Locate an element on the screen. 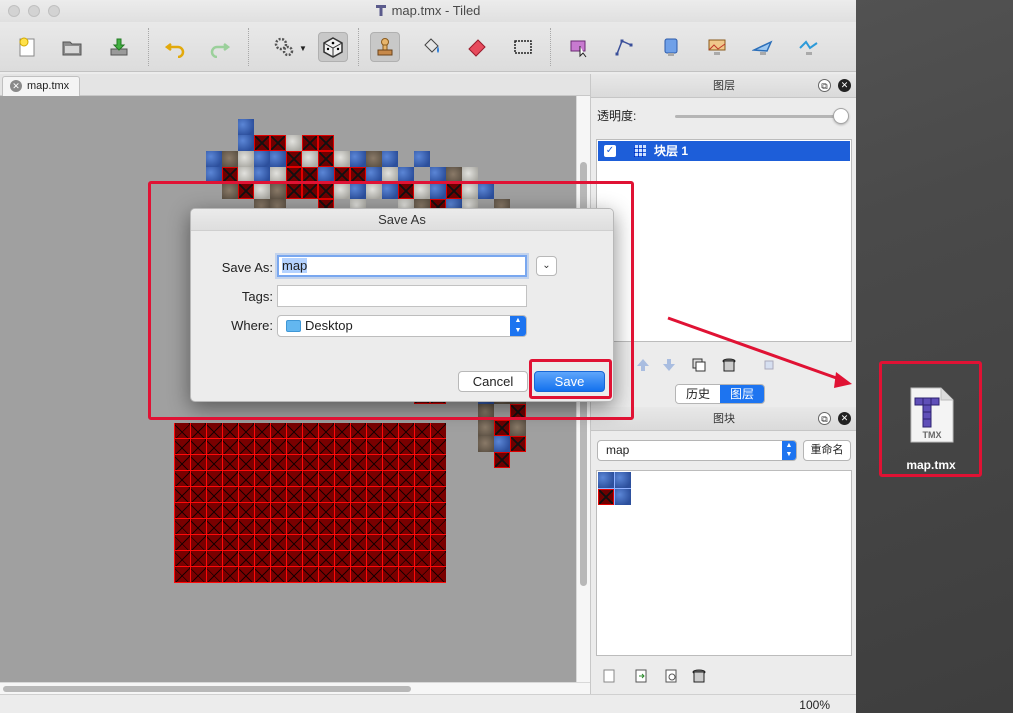  open-file-button is located at coordinates (72, 47).